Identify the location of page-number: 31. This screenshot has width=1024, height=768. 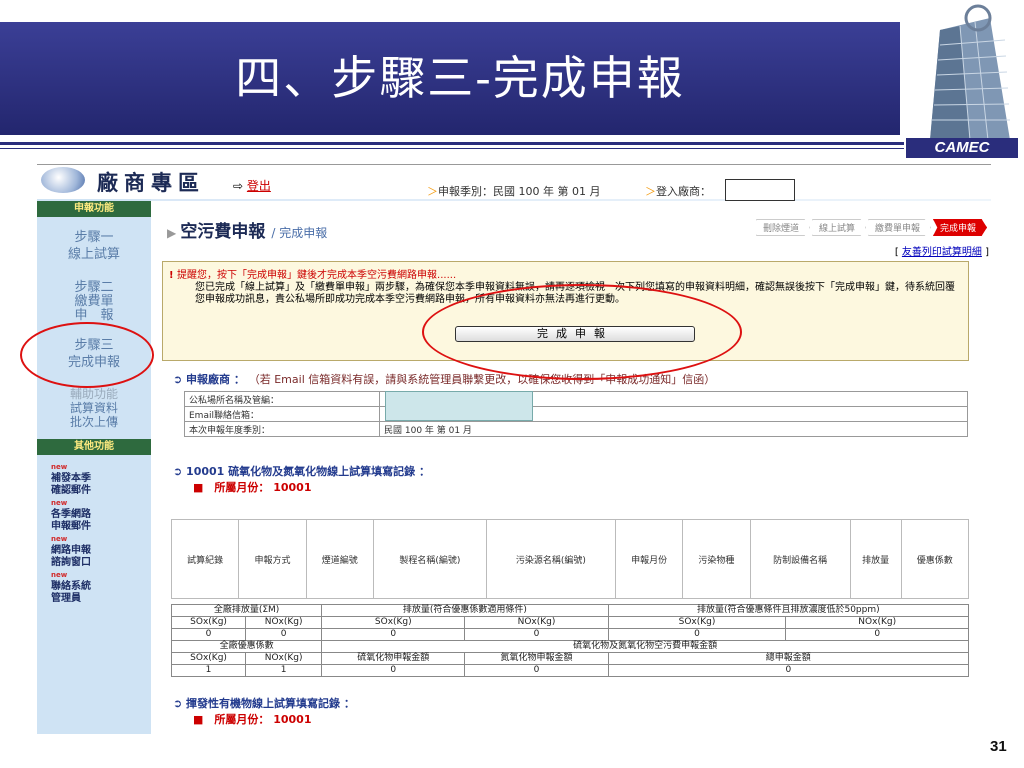
(998, 746).